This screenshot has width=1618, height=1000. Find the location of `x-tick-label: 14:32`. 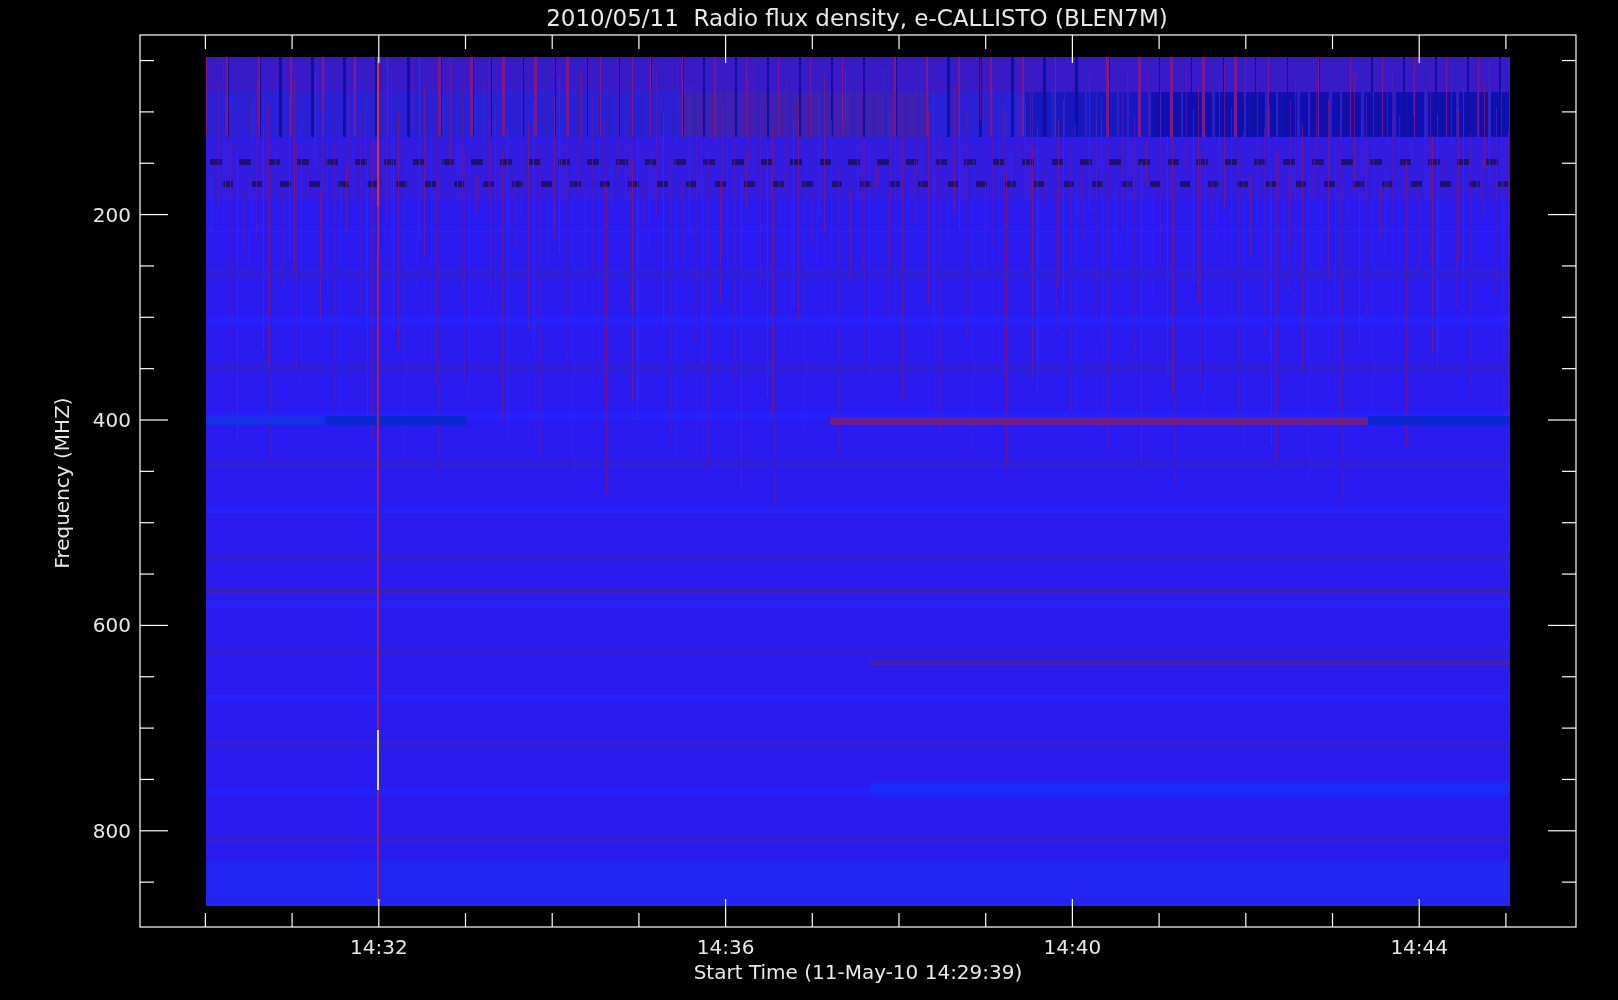

x-tick-label: 14:32 is located at coordinates (379, 947).